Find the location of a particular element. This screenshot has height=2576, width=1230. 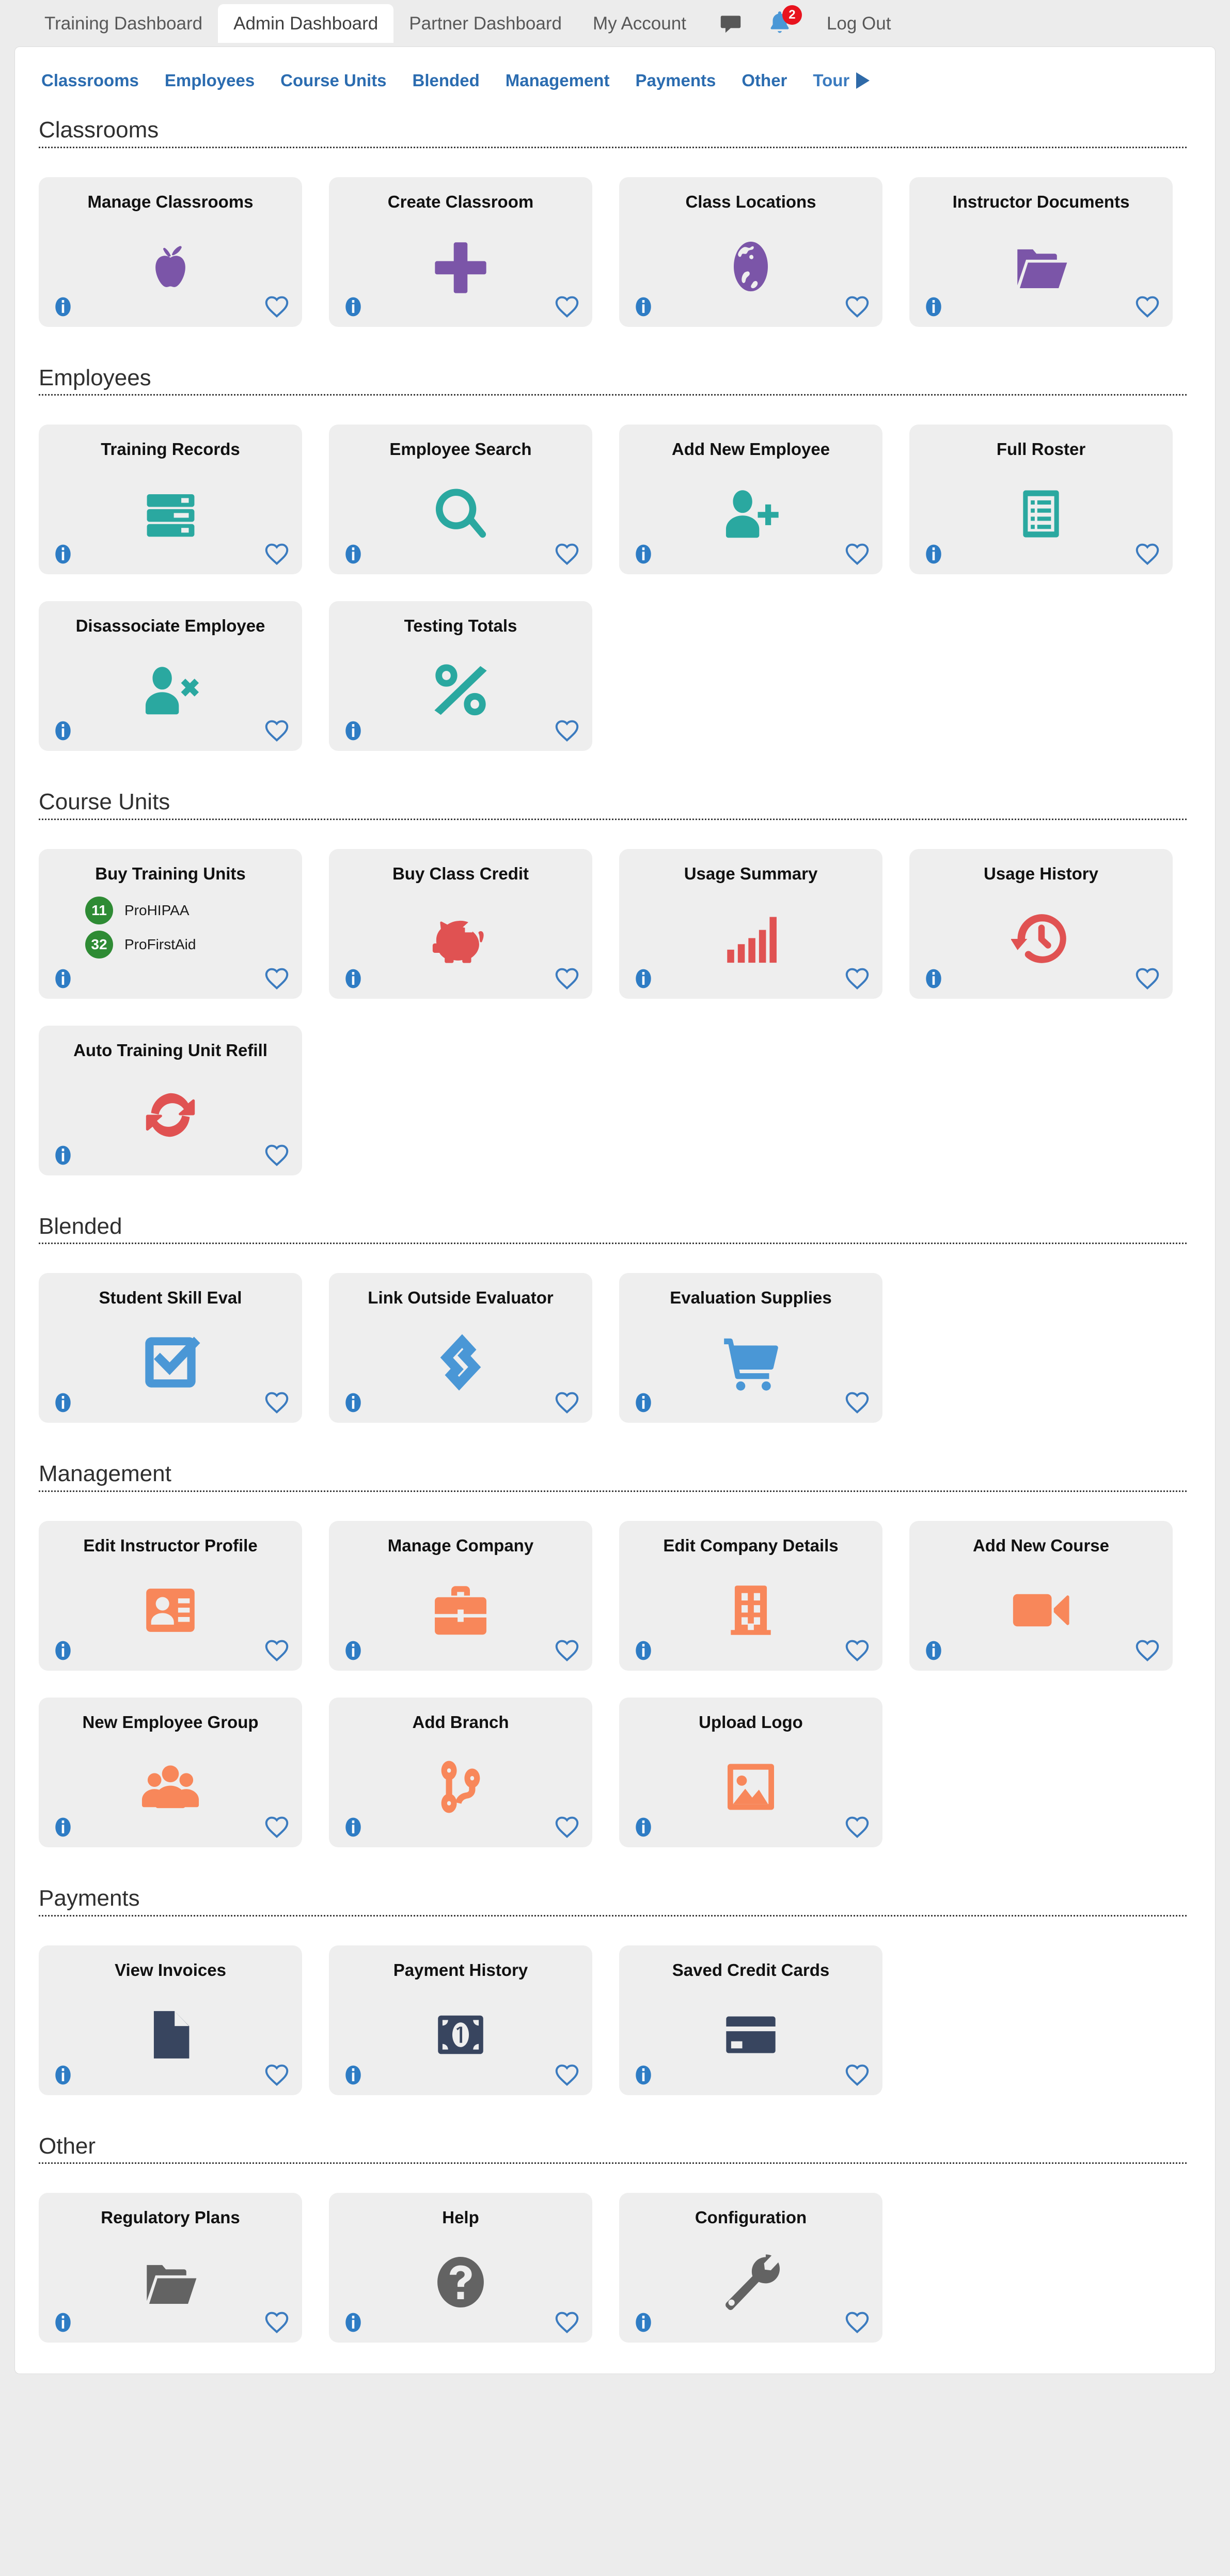

dashboard-card: View Invoices is located at coordinates (170, 2020).